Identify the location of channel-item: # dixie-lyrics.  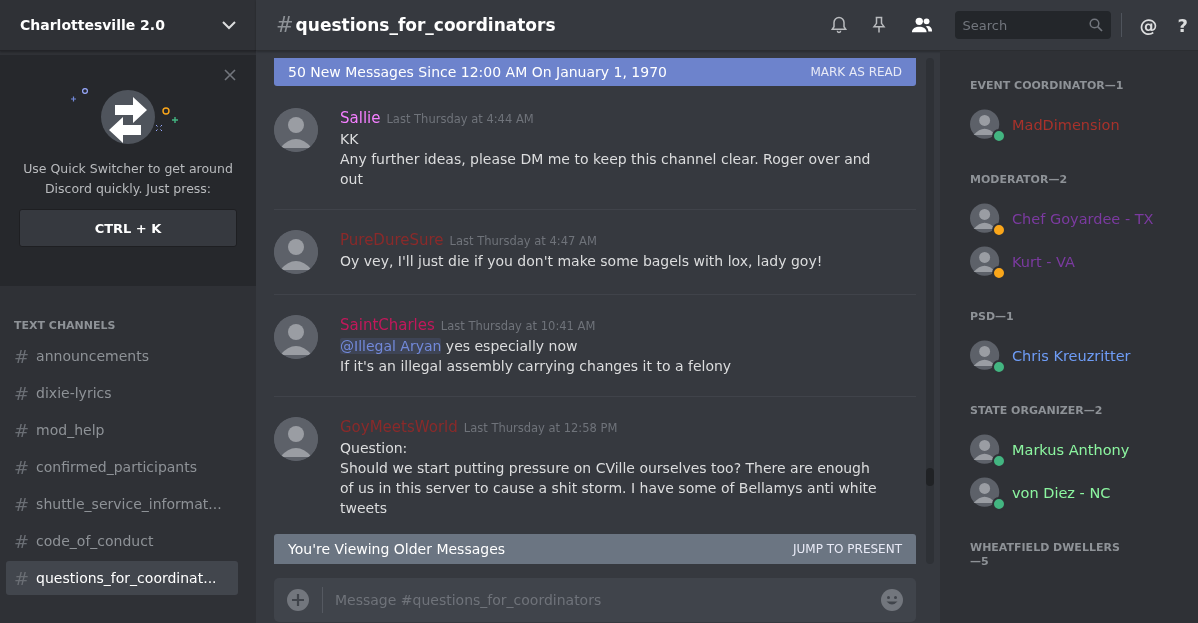
(122, 393).